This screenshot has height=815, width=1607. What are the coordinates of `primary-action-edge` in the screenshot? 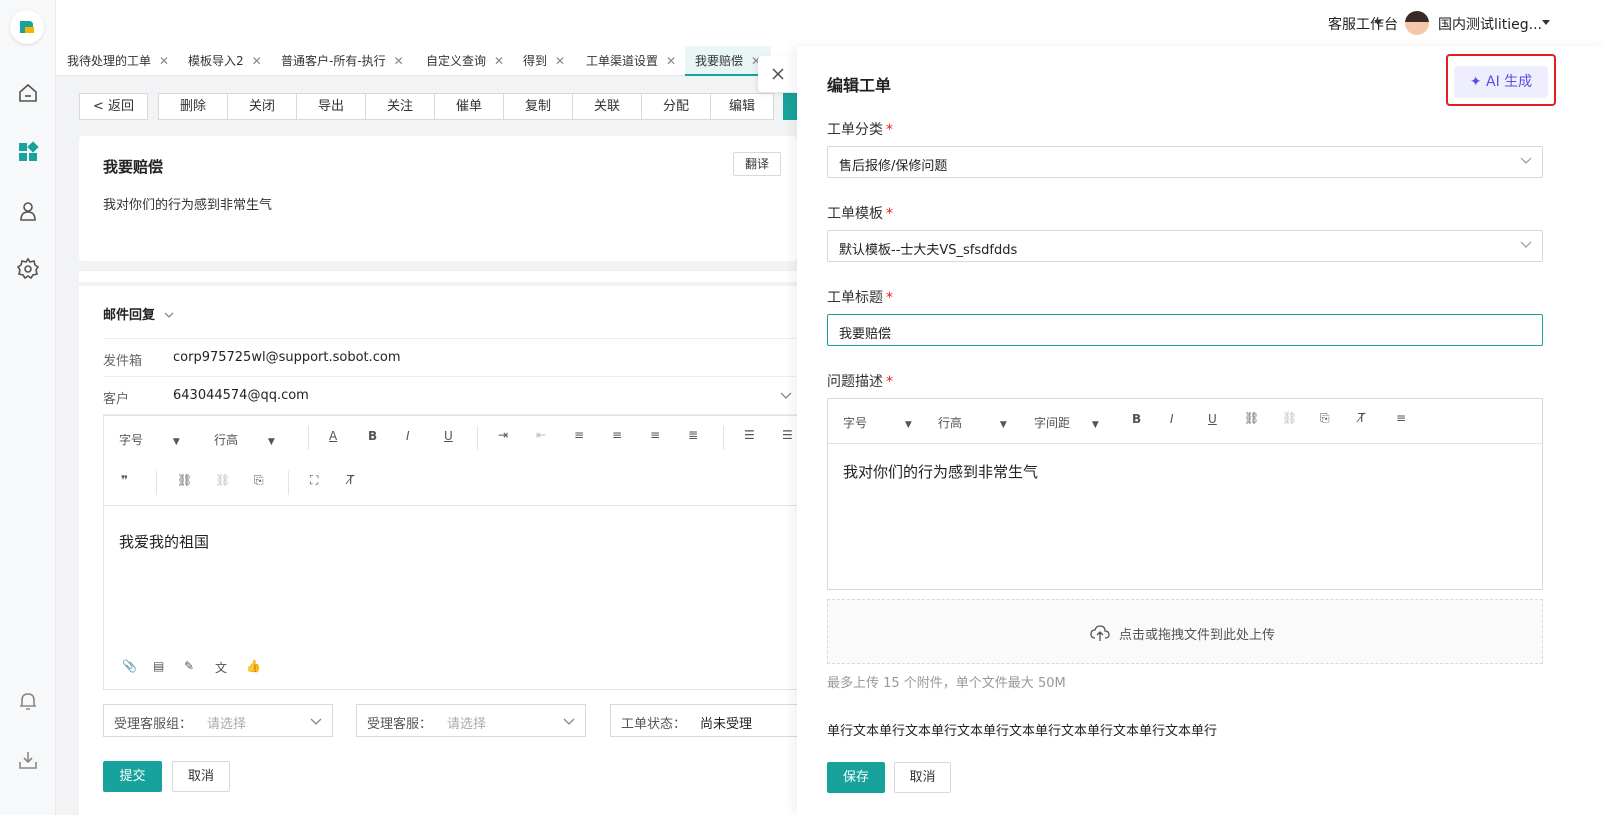 It's located at (790, 106).